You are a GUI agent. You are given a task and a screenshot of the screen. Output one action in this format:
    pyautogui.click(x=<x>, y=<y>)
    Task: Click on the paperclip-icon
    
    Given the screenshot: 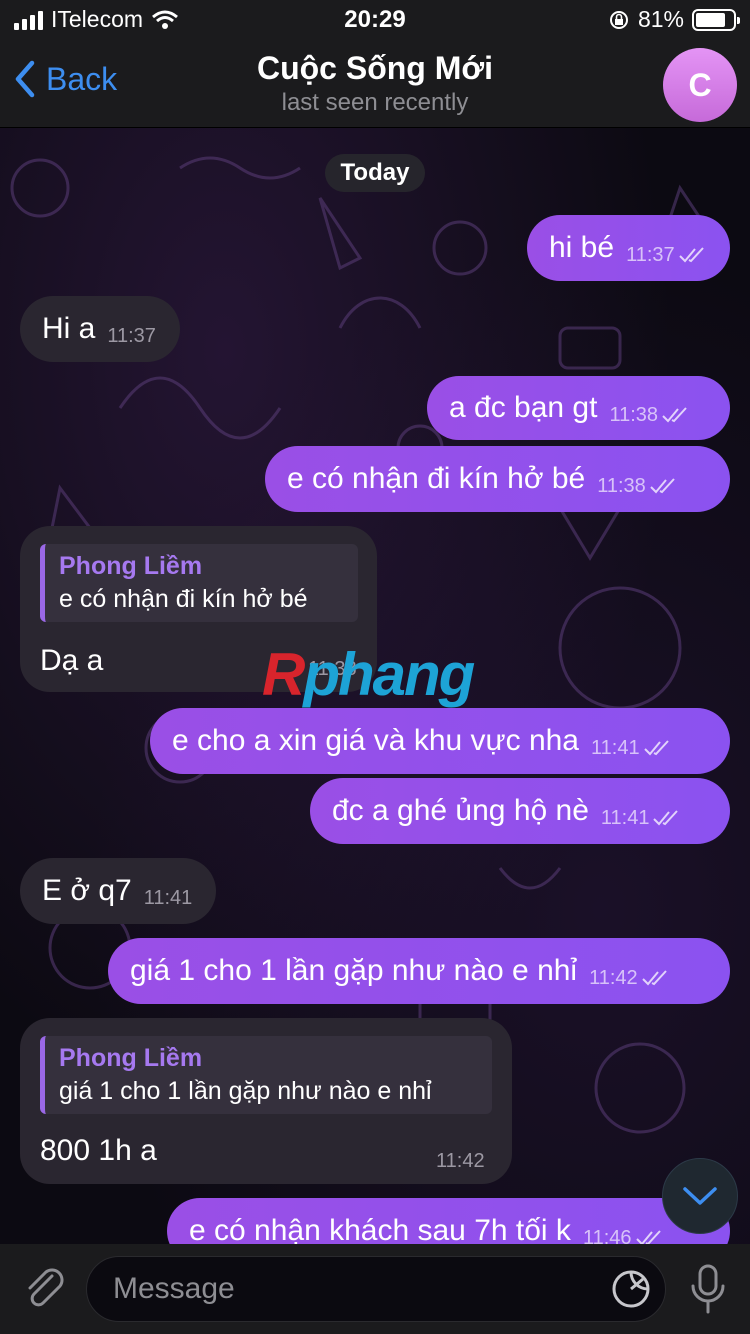 What is the action you would take?
    pyautogui.click(x=44, y=1289)
    